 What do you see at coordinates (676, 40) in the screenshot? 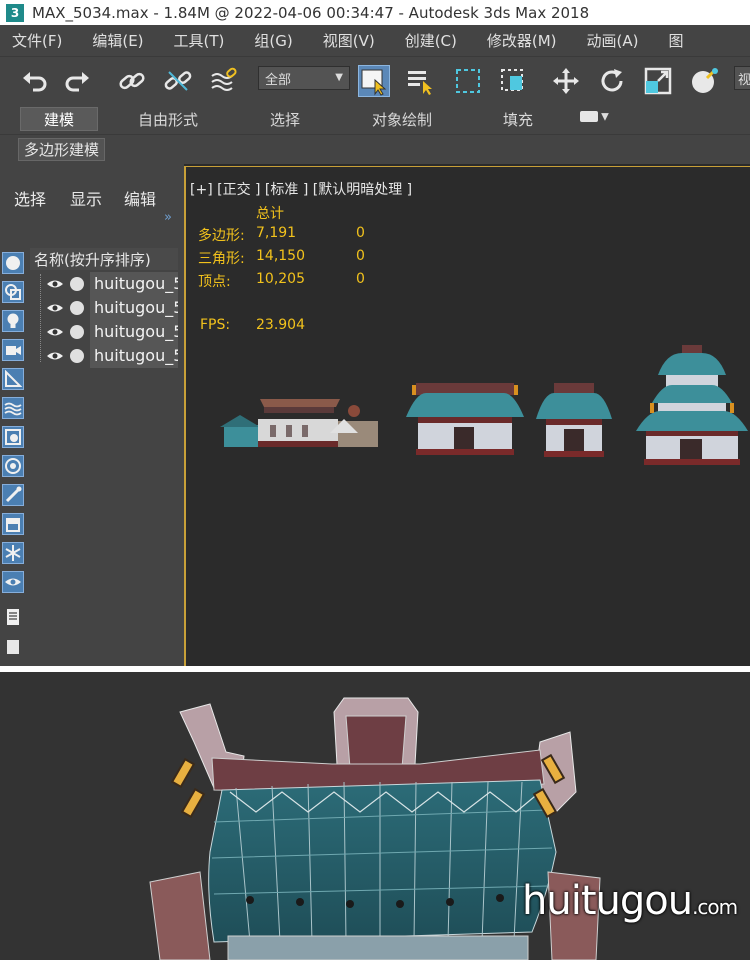
I see `menu-graph: 图` at bounding box center [676, 40].